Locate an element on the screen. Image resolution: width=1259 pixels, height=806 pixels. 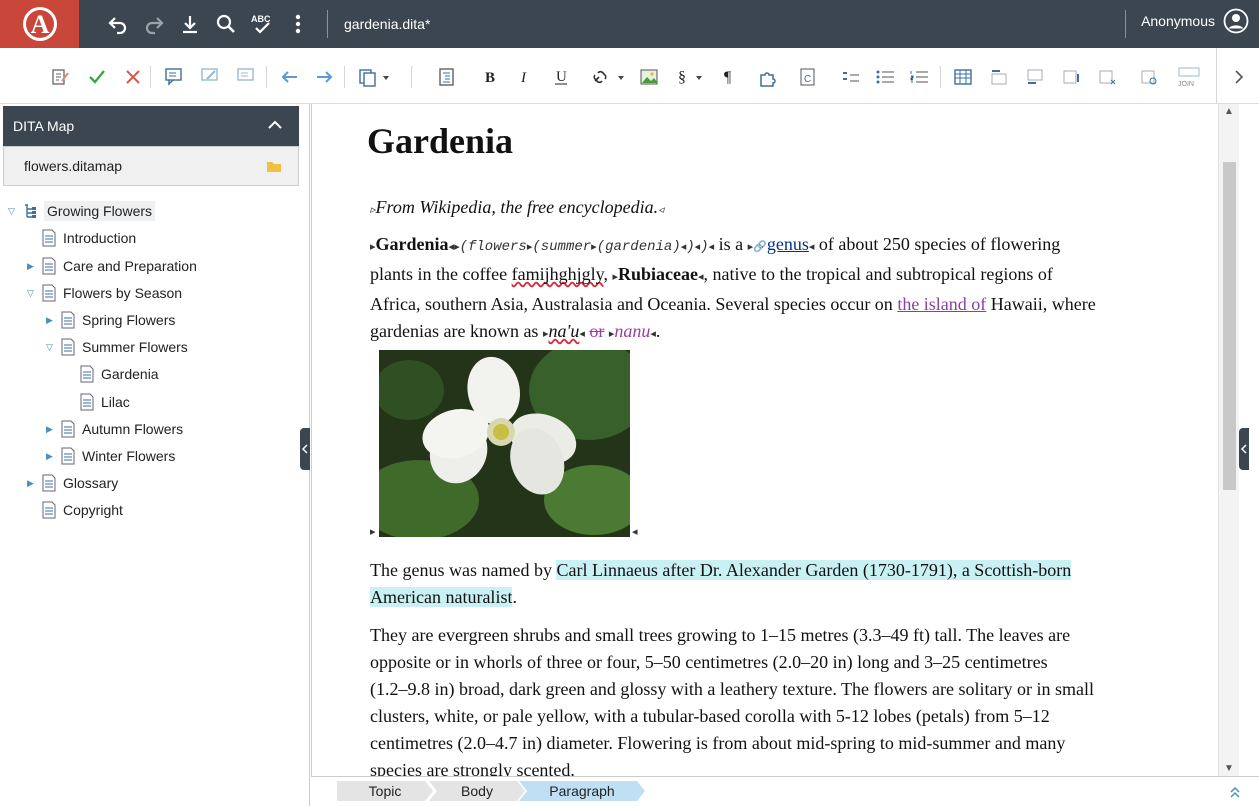
top-bar: A ABC gardenia.dita* Anonymous is located at coordinates (629, 24).